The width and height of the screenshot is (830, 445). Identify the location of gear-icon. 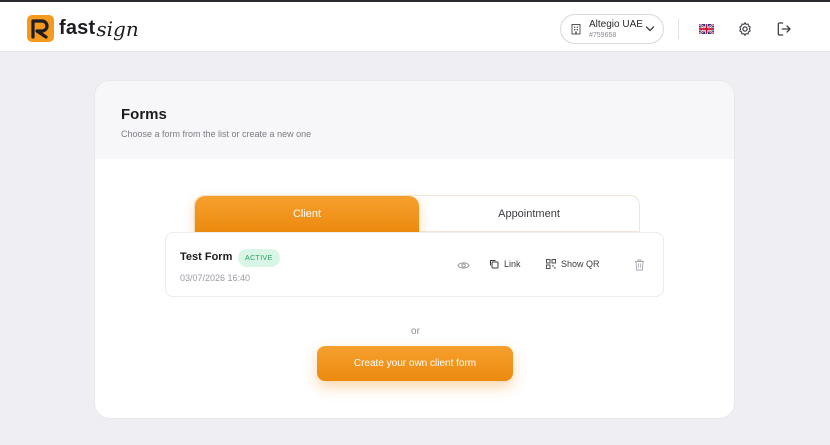
(745, 29).